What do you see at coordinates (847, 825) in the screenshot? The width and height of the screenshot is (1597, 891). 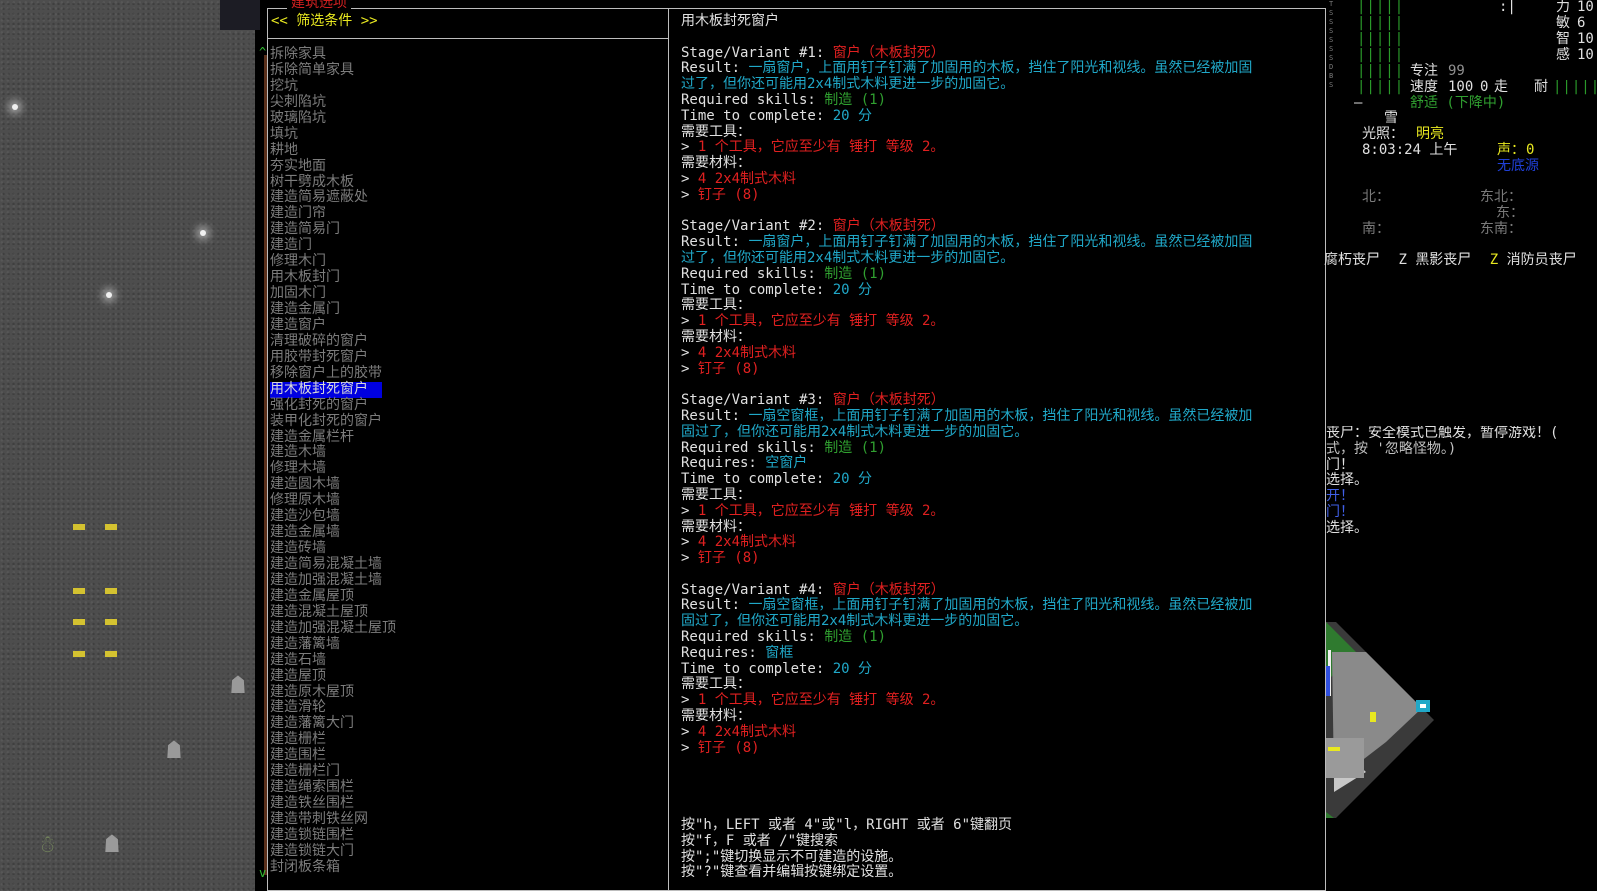 I see `help-line: 按"h，LEFT 或者 4"或"l，RIGHT 或者 6"键翻页` at bounding box center [847, 825].